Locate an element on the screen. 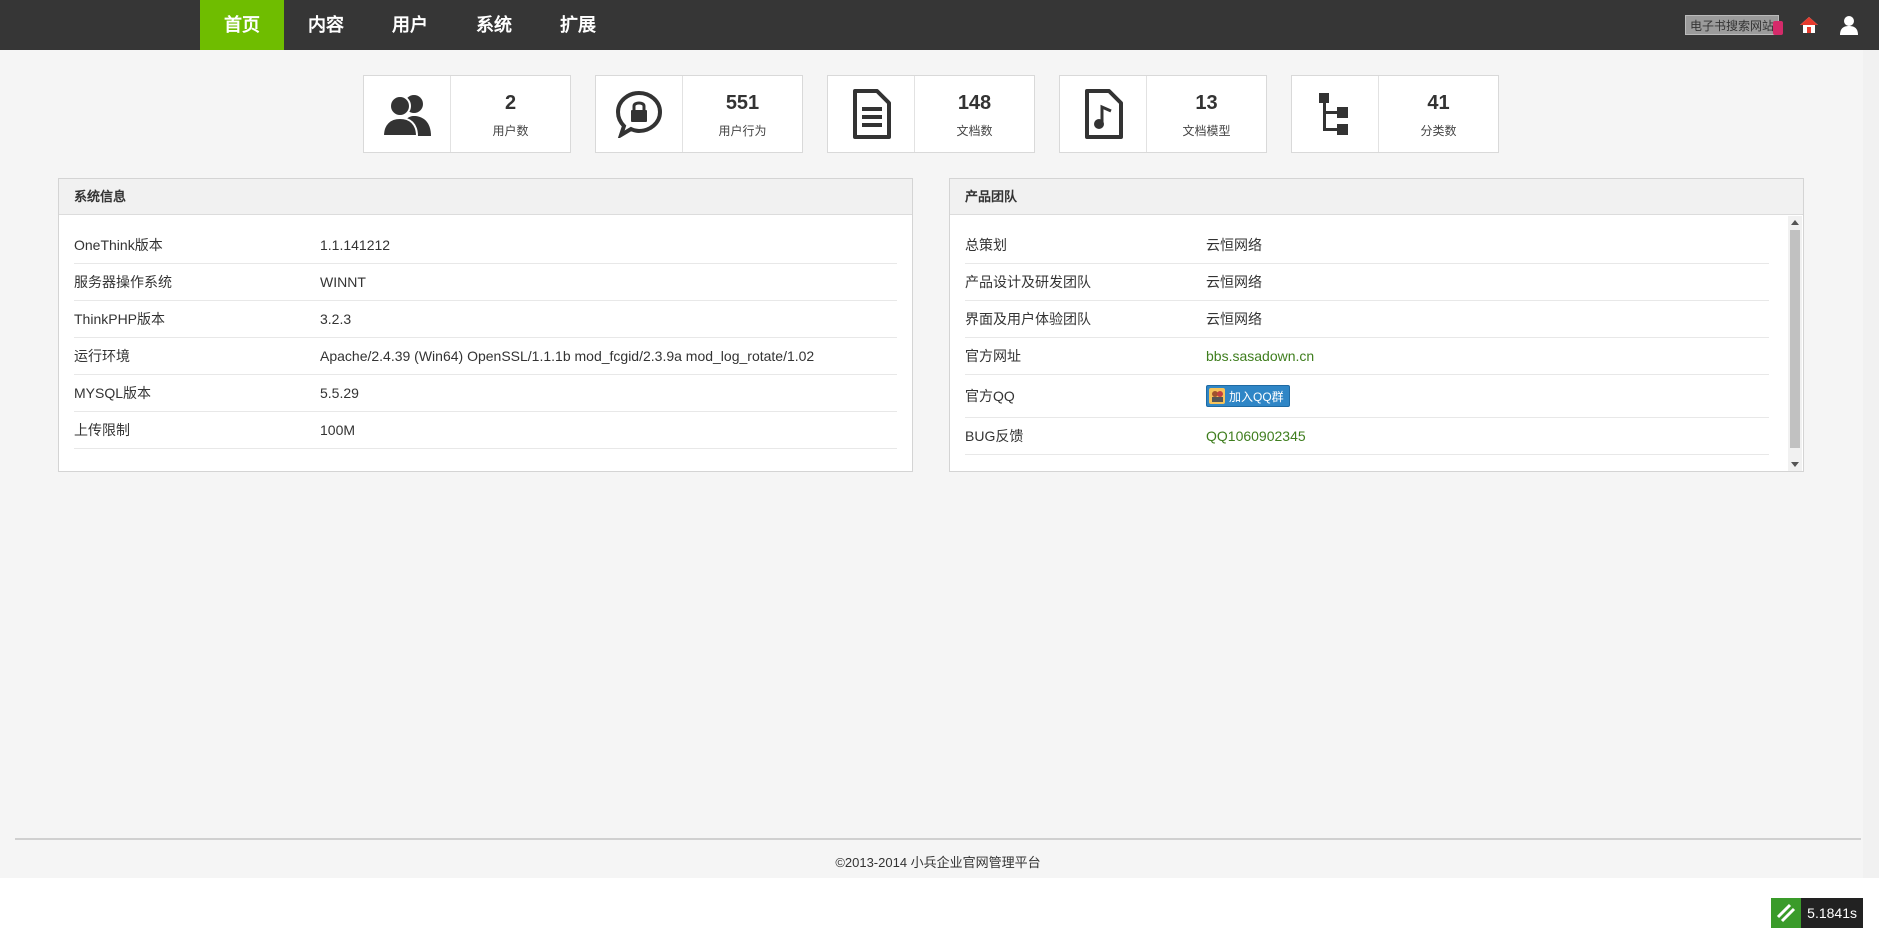 The image size is (1879, 928). stat-label: 用户数 is located at coordinates (510, 130).